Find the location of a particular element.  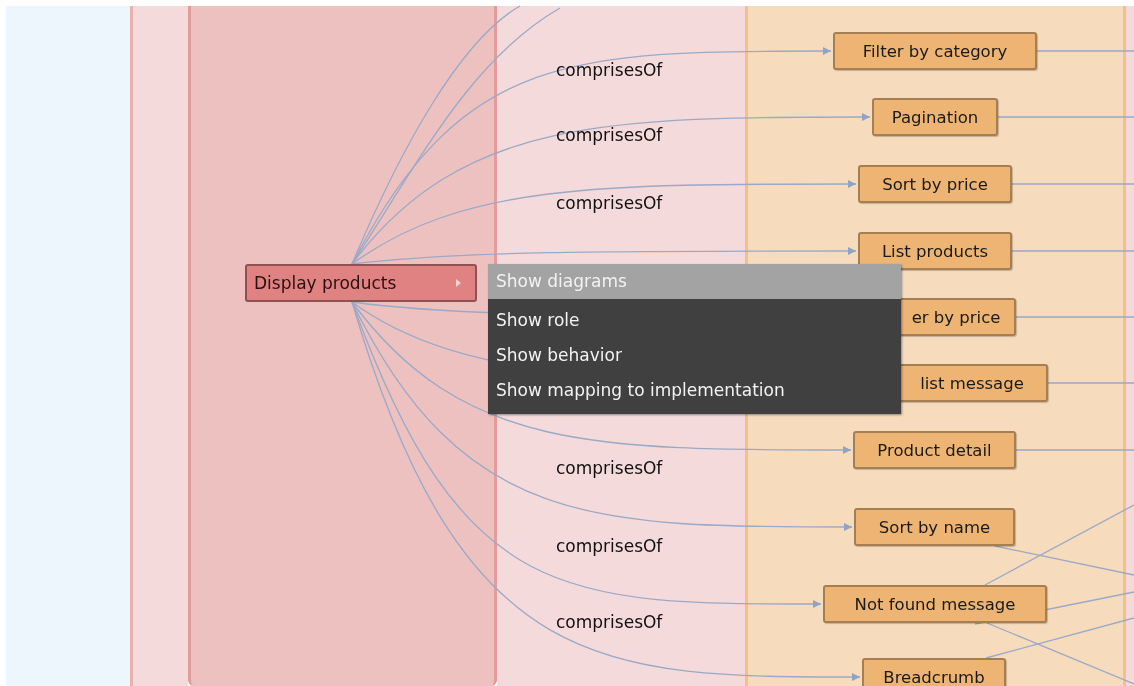

submenu-arrow-icon is located at coordinates (458, 283).